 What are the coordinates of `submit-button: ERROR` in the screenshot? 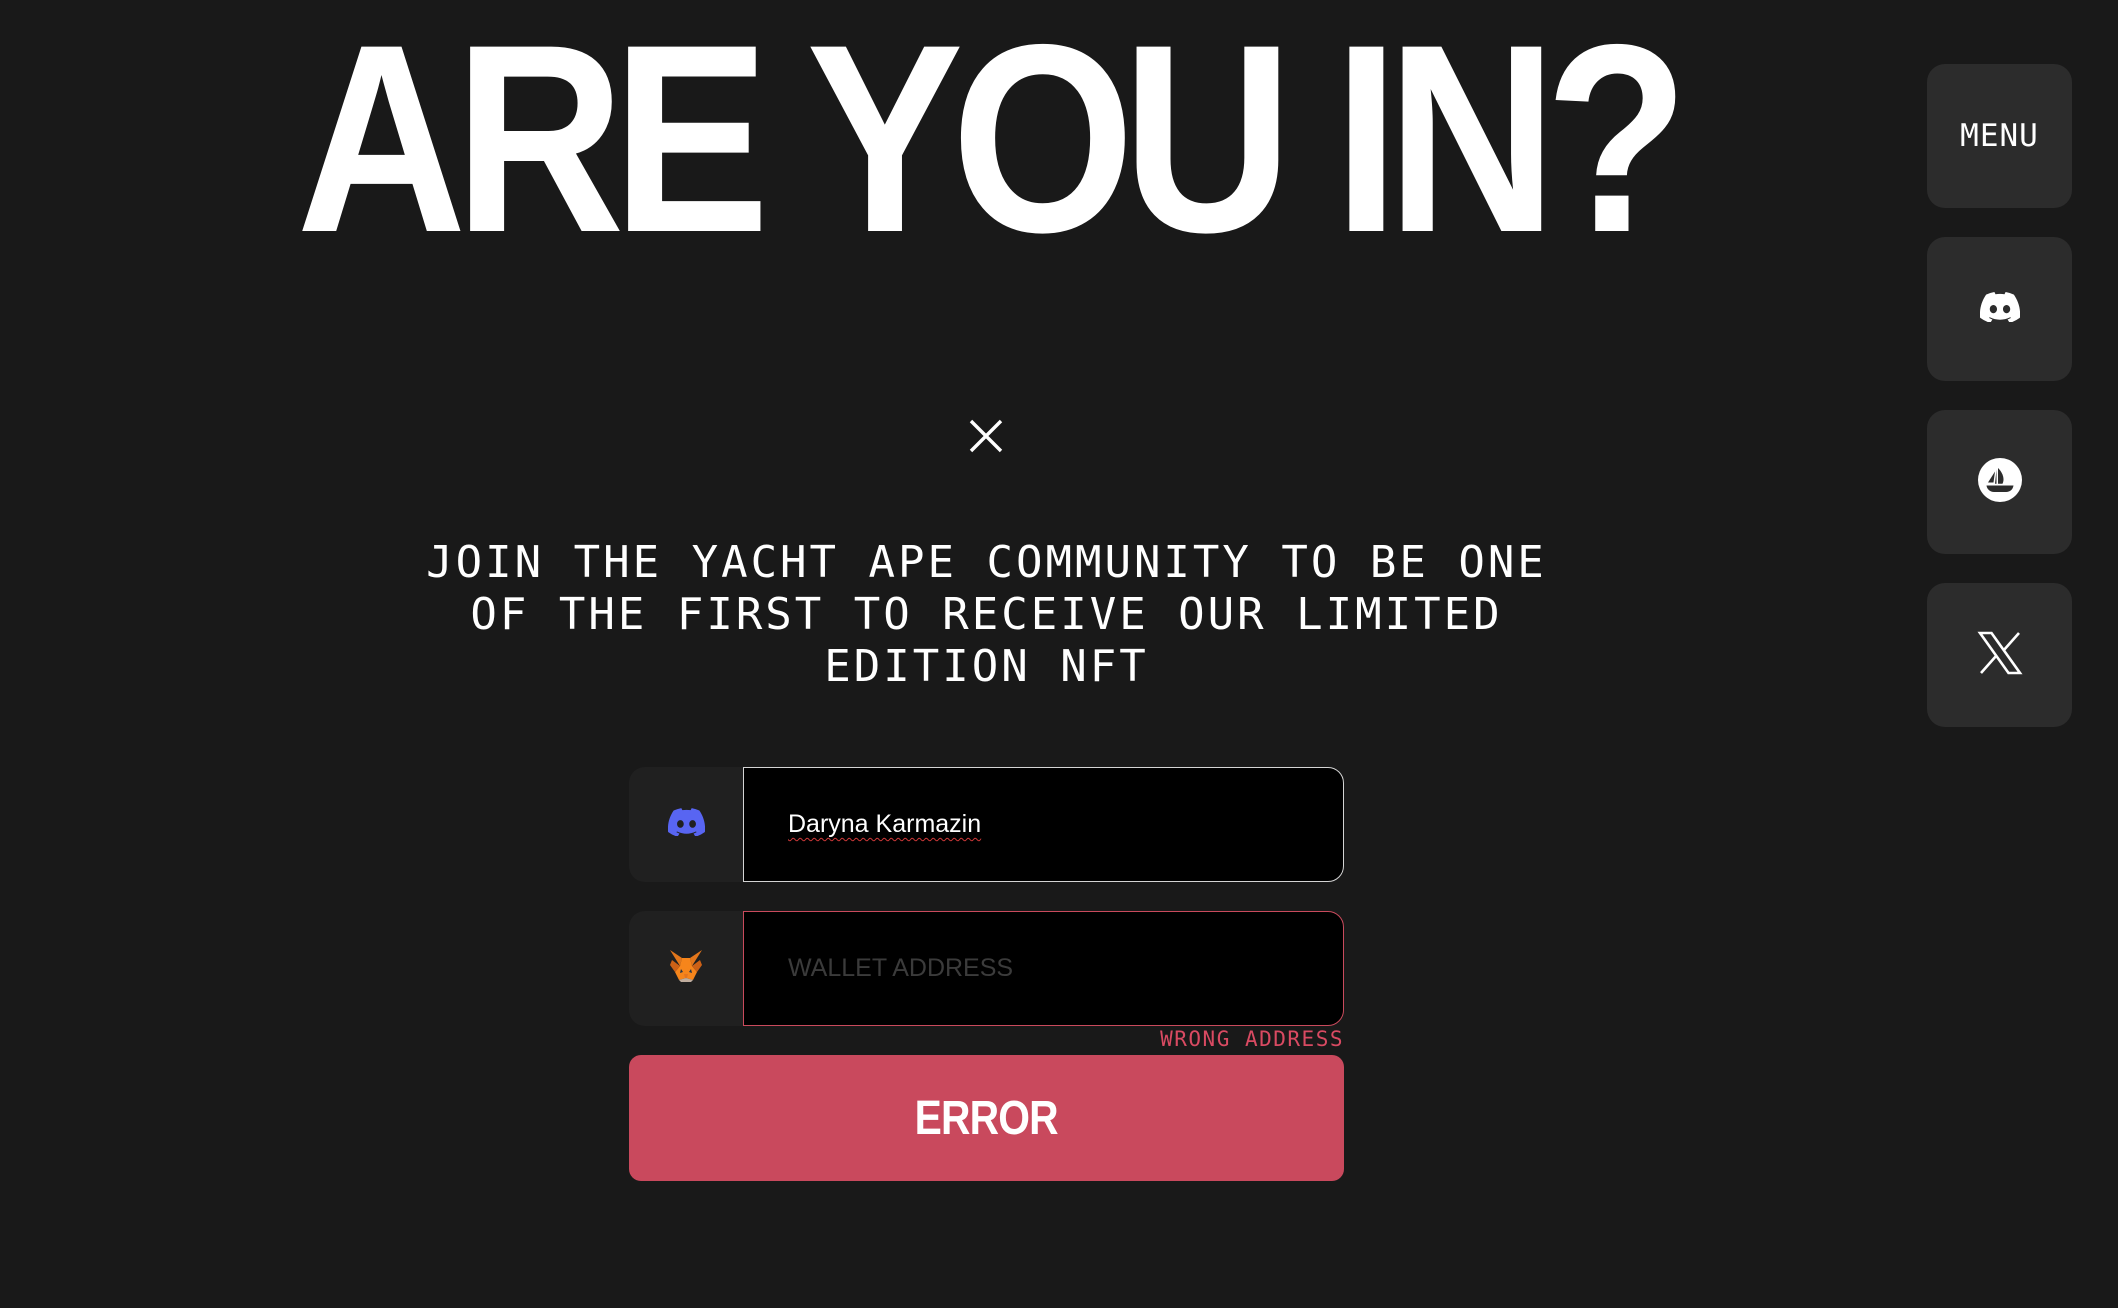 It's located at (986, 1118).